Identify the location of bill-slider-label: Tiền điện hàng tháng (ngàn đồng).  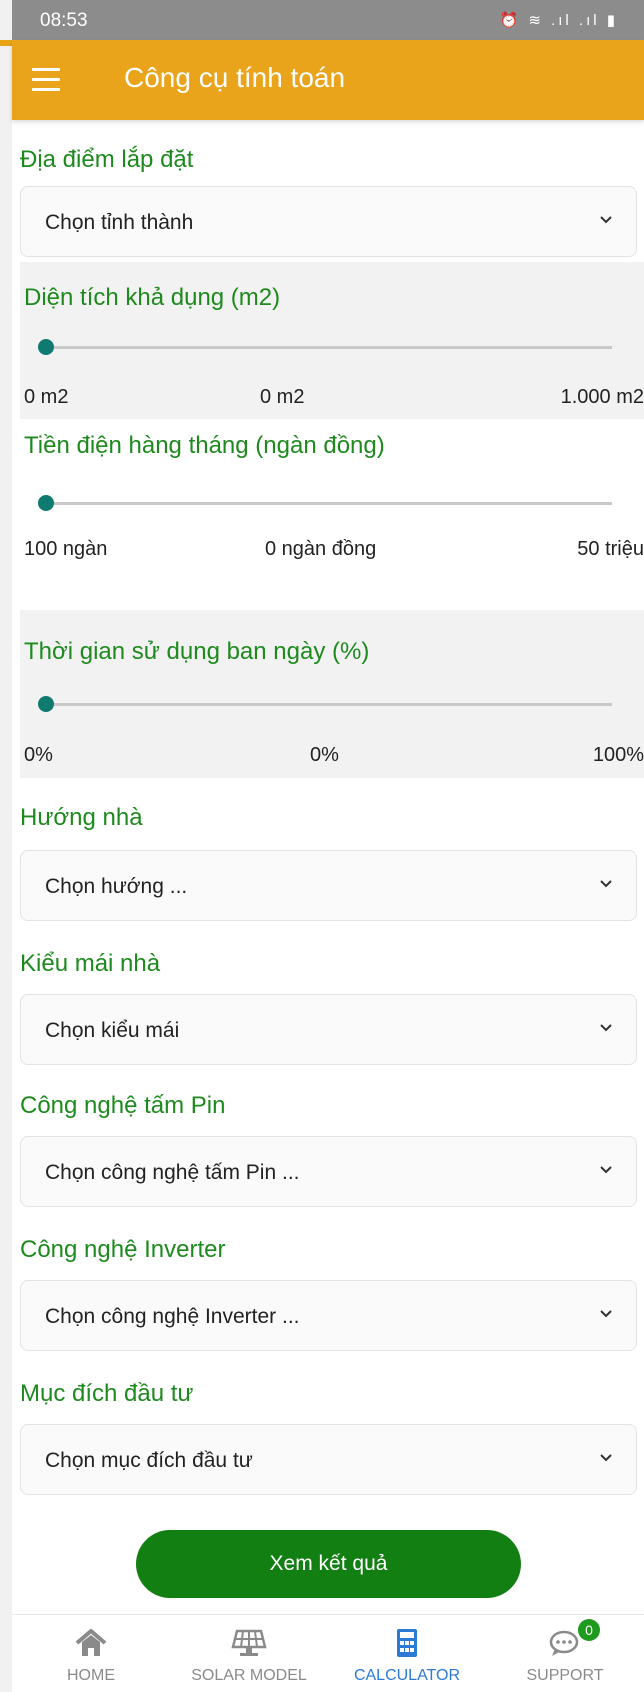
(204, 445).